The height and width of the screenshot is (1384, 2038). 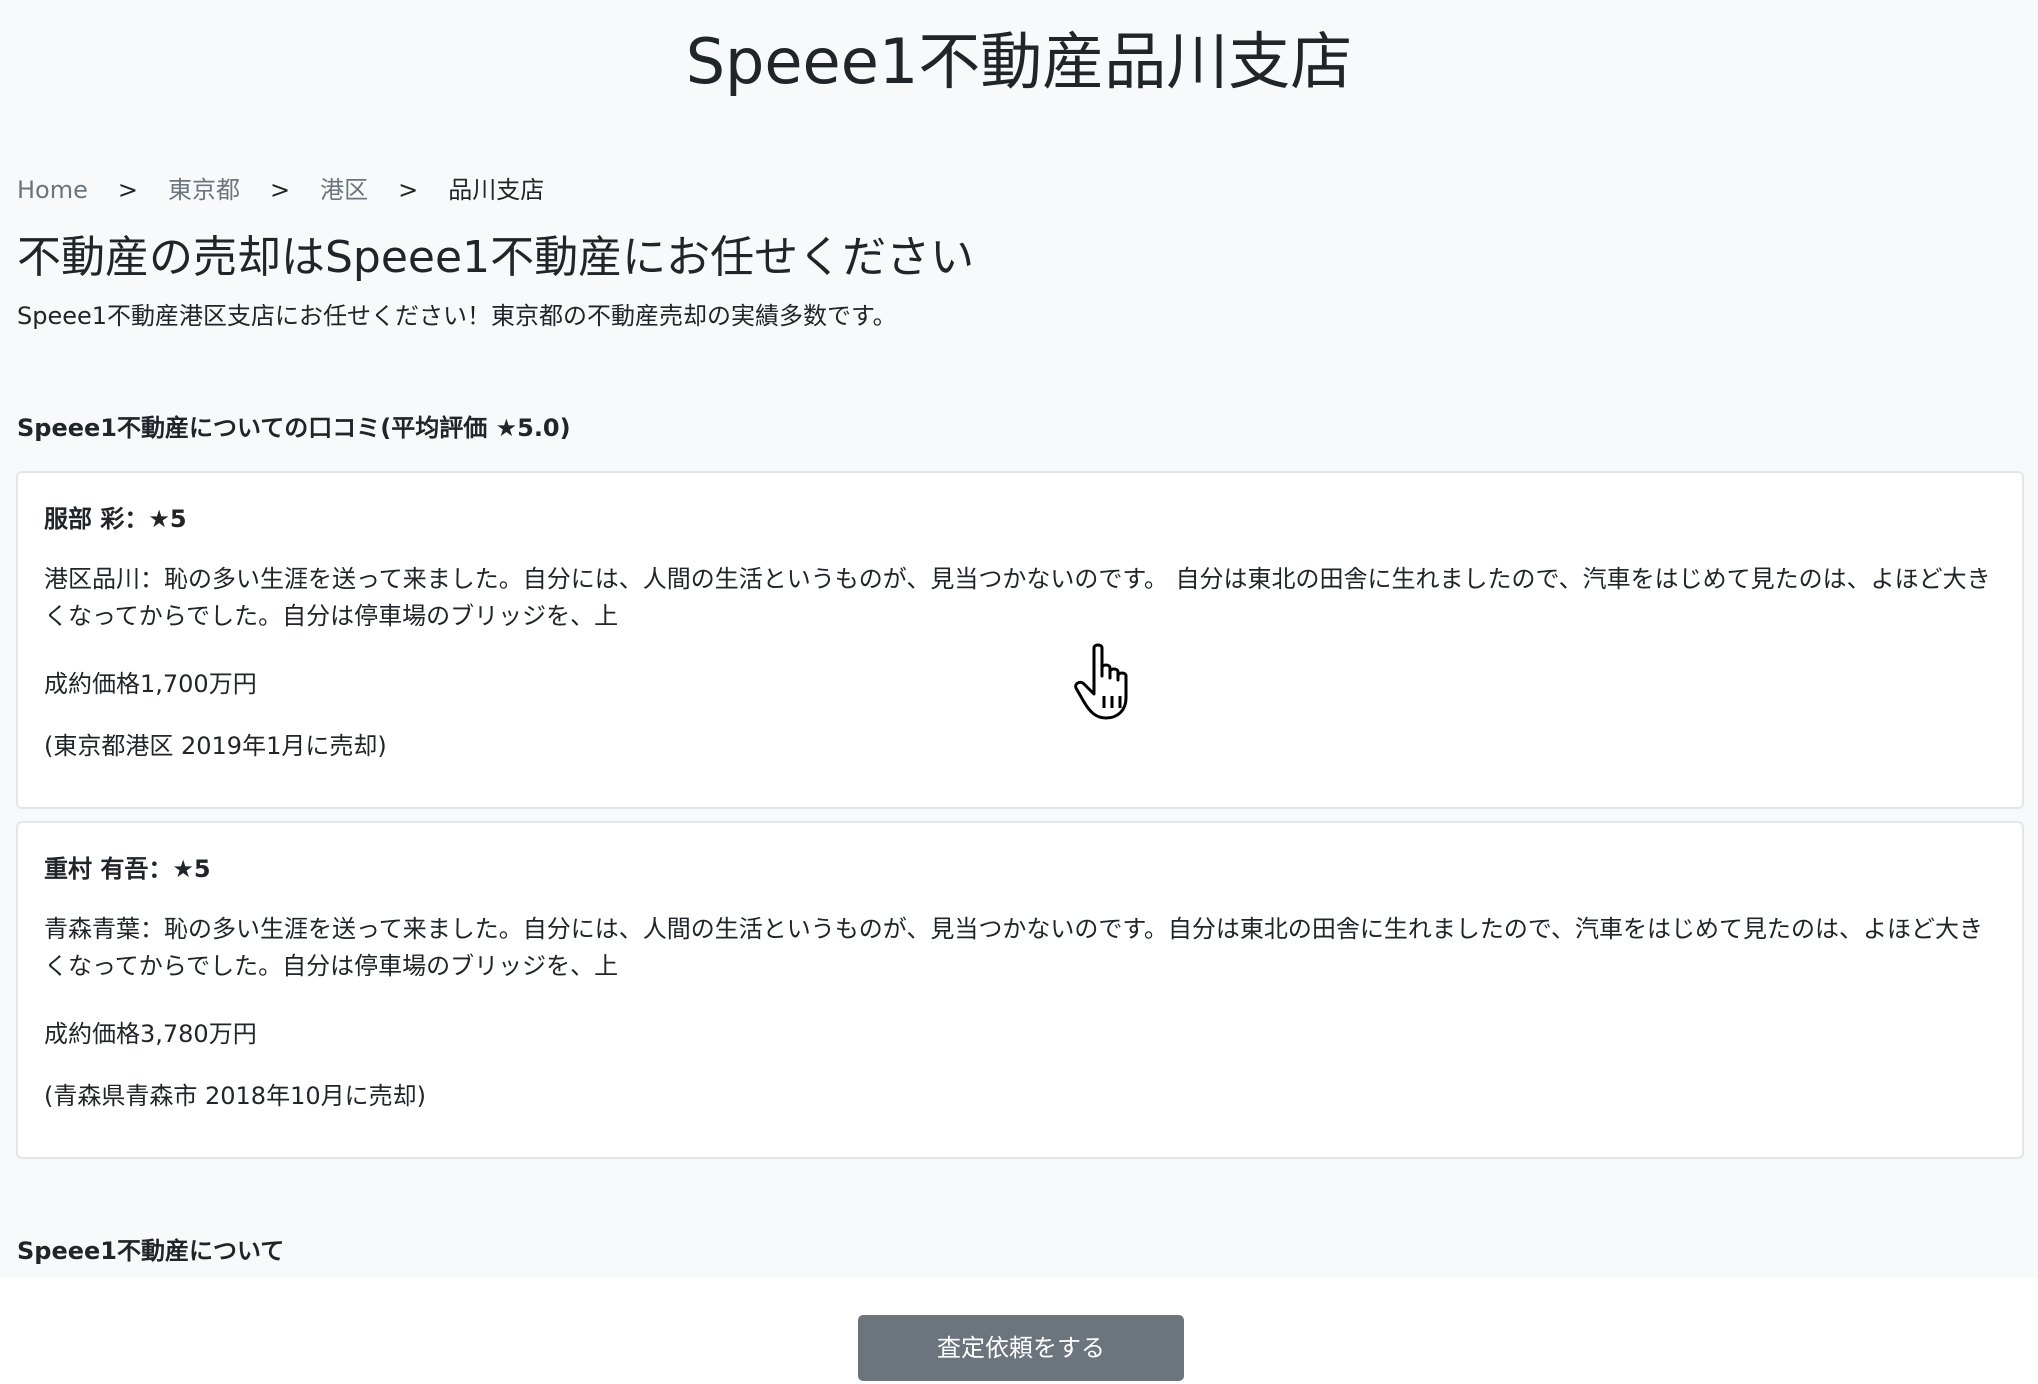 I want to click on breadcrumb-minato-link: 港区, so click(x=344, y=190).